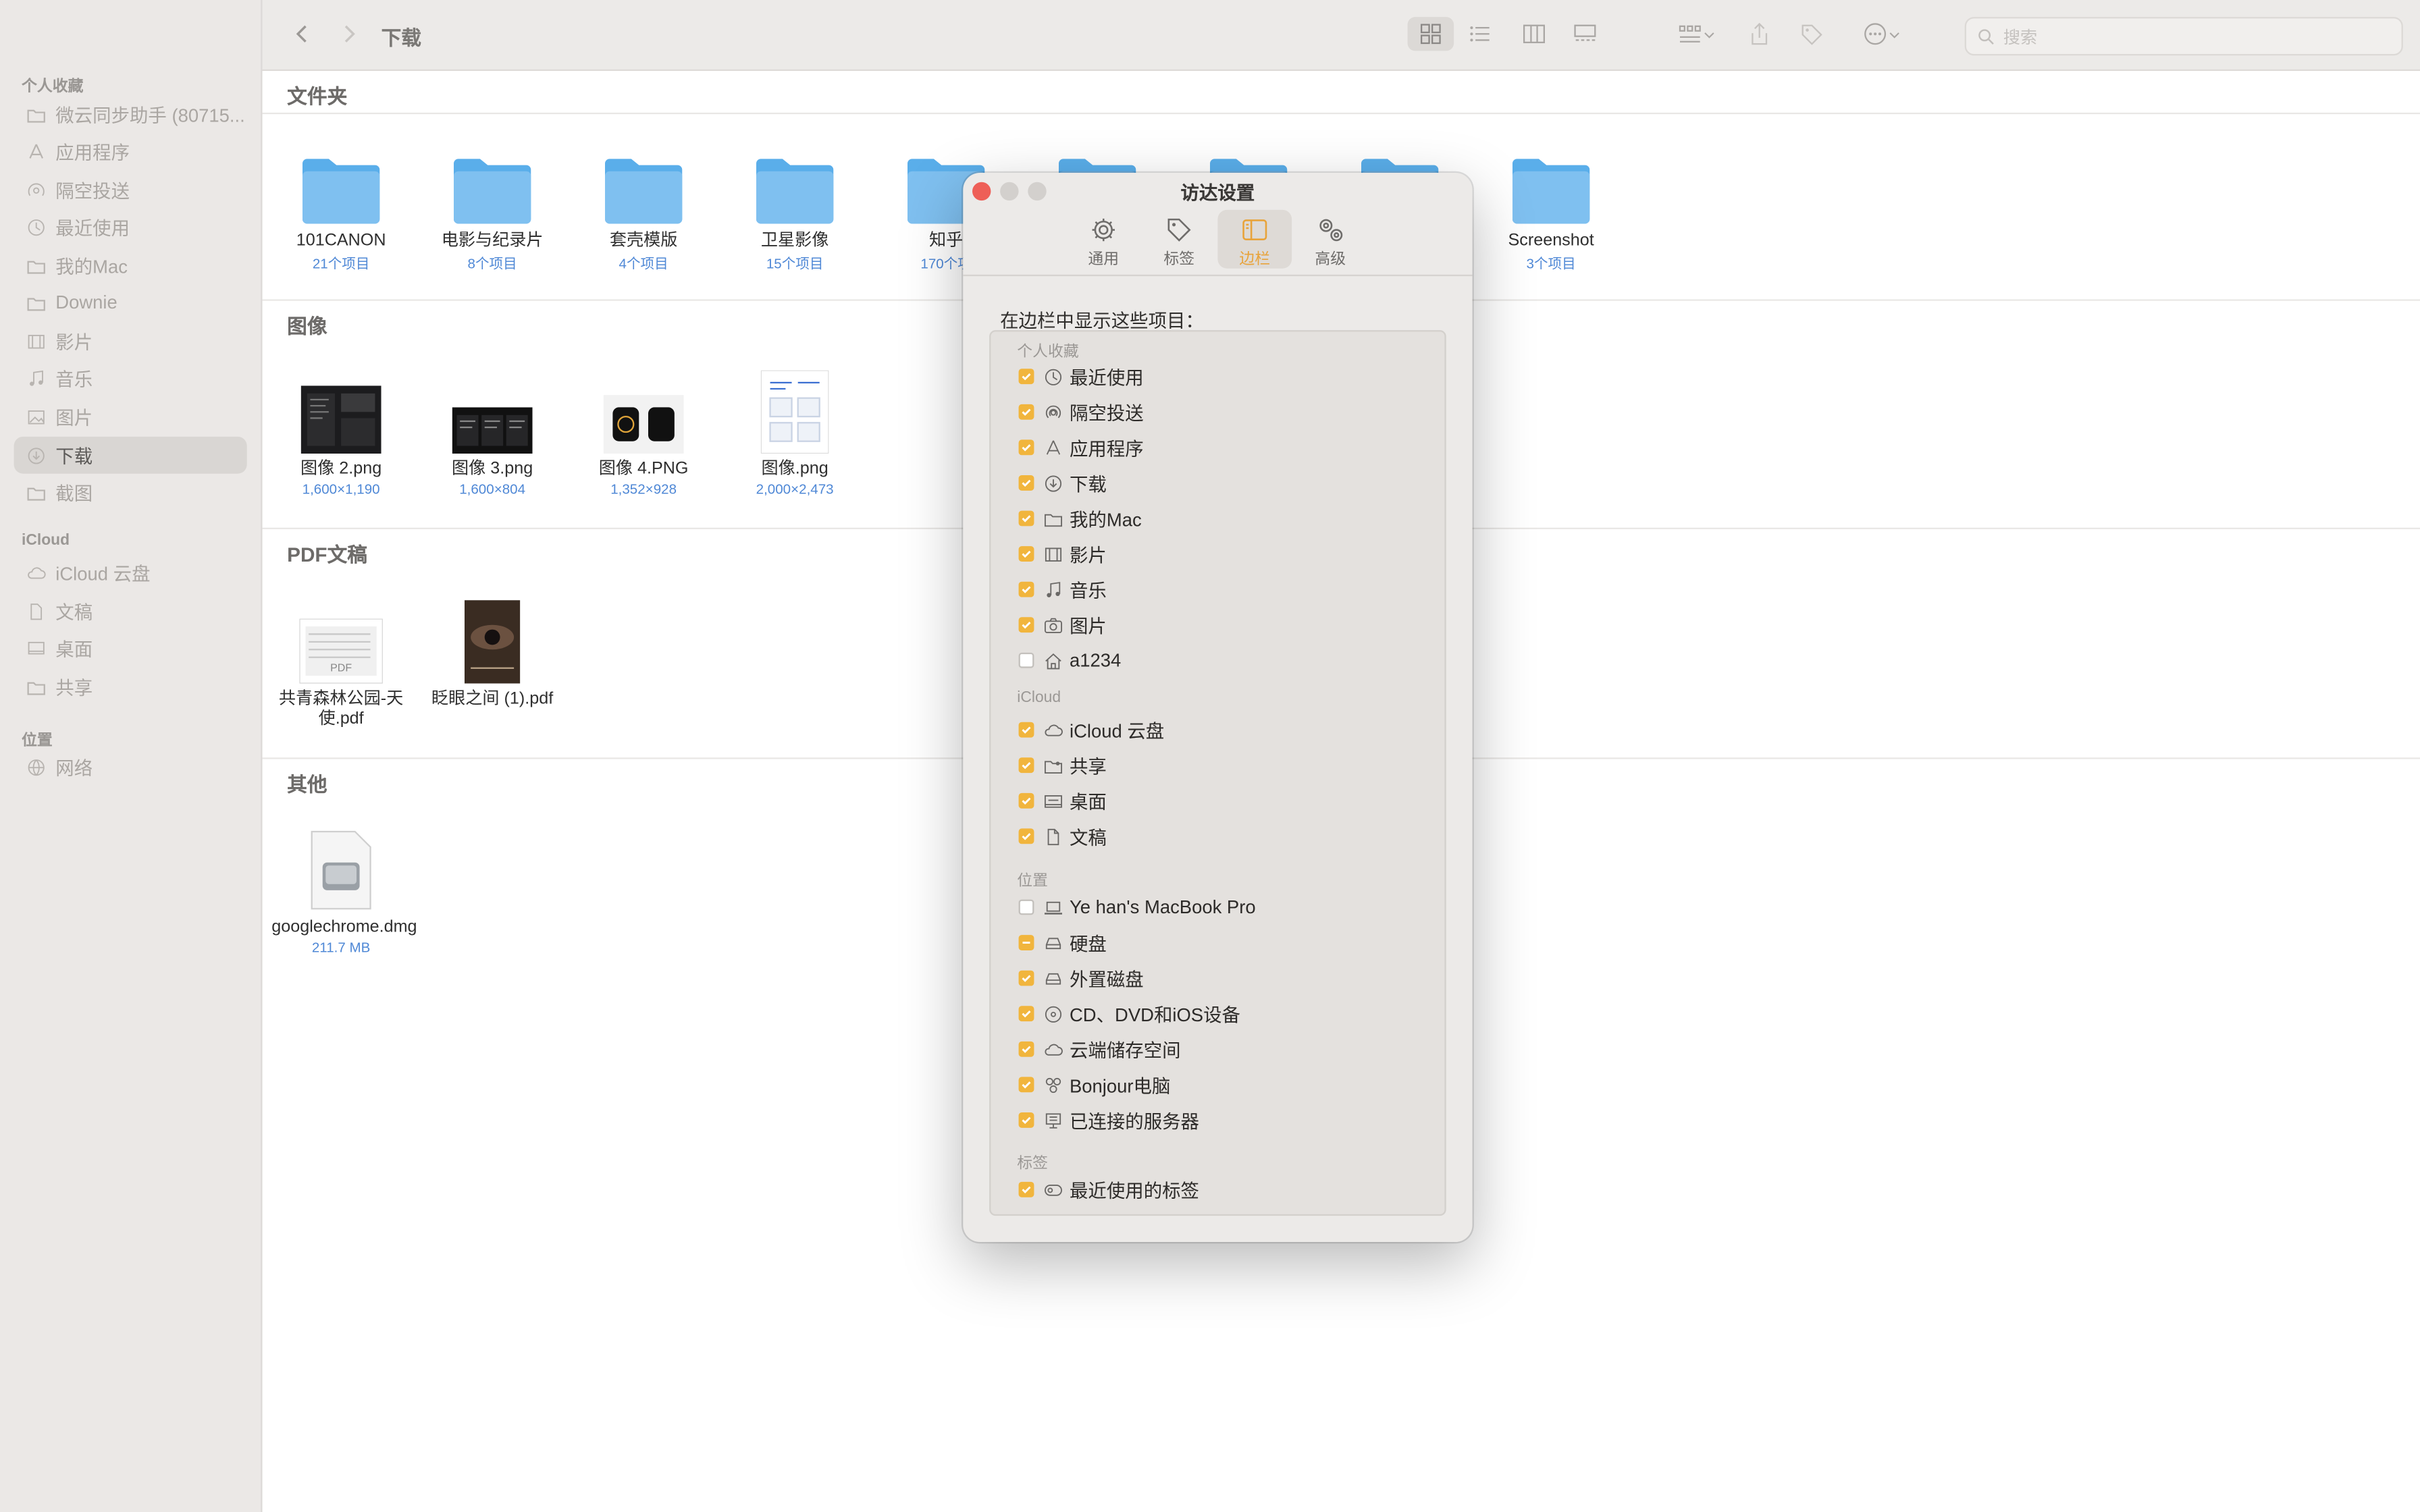  I want to click on column-view-button, so click(1534, 34).